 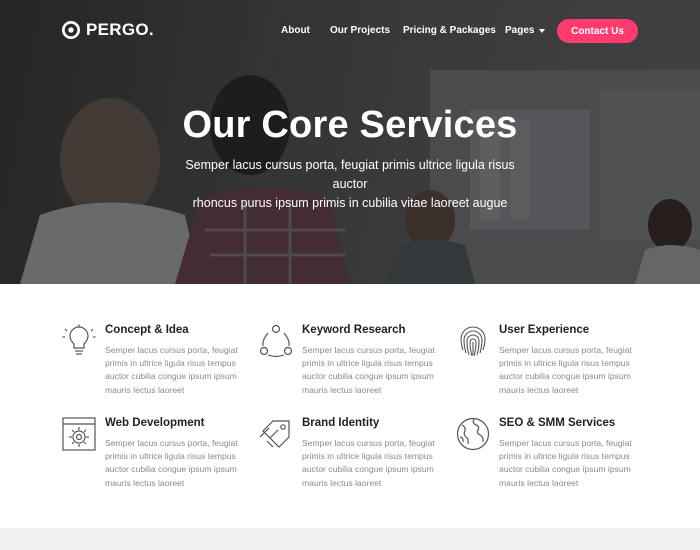 I want to click on nav-link-pages: Pages, so click(x=525, y=30).